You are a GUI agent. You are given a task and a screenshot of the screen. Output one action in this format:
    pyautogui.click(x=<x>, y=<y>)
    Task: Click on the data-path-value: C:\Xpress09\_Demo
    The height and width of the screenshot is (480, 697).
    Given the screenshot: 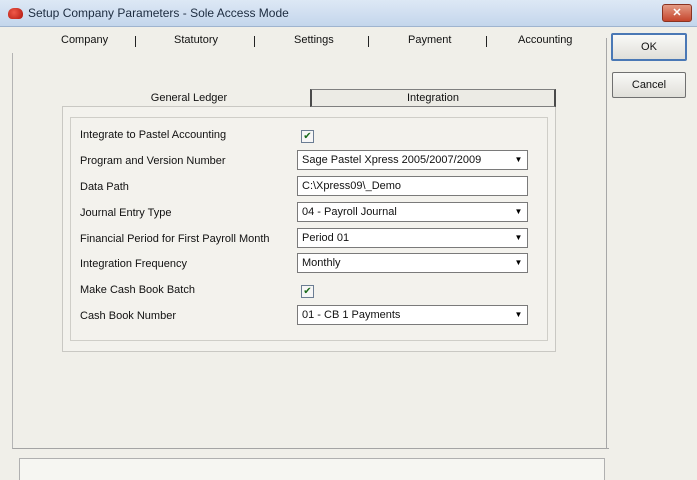 What is the action you would take?
    pyautogui.click(x=352, y=186)
    